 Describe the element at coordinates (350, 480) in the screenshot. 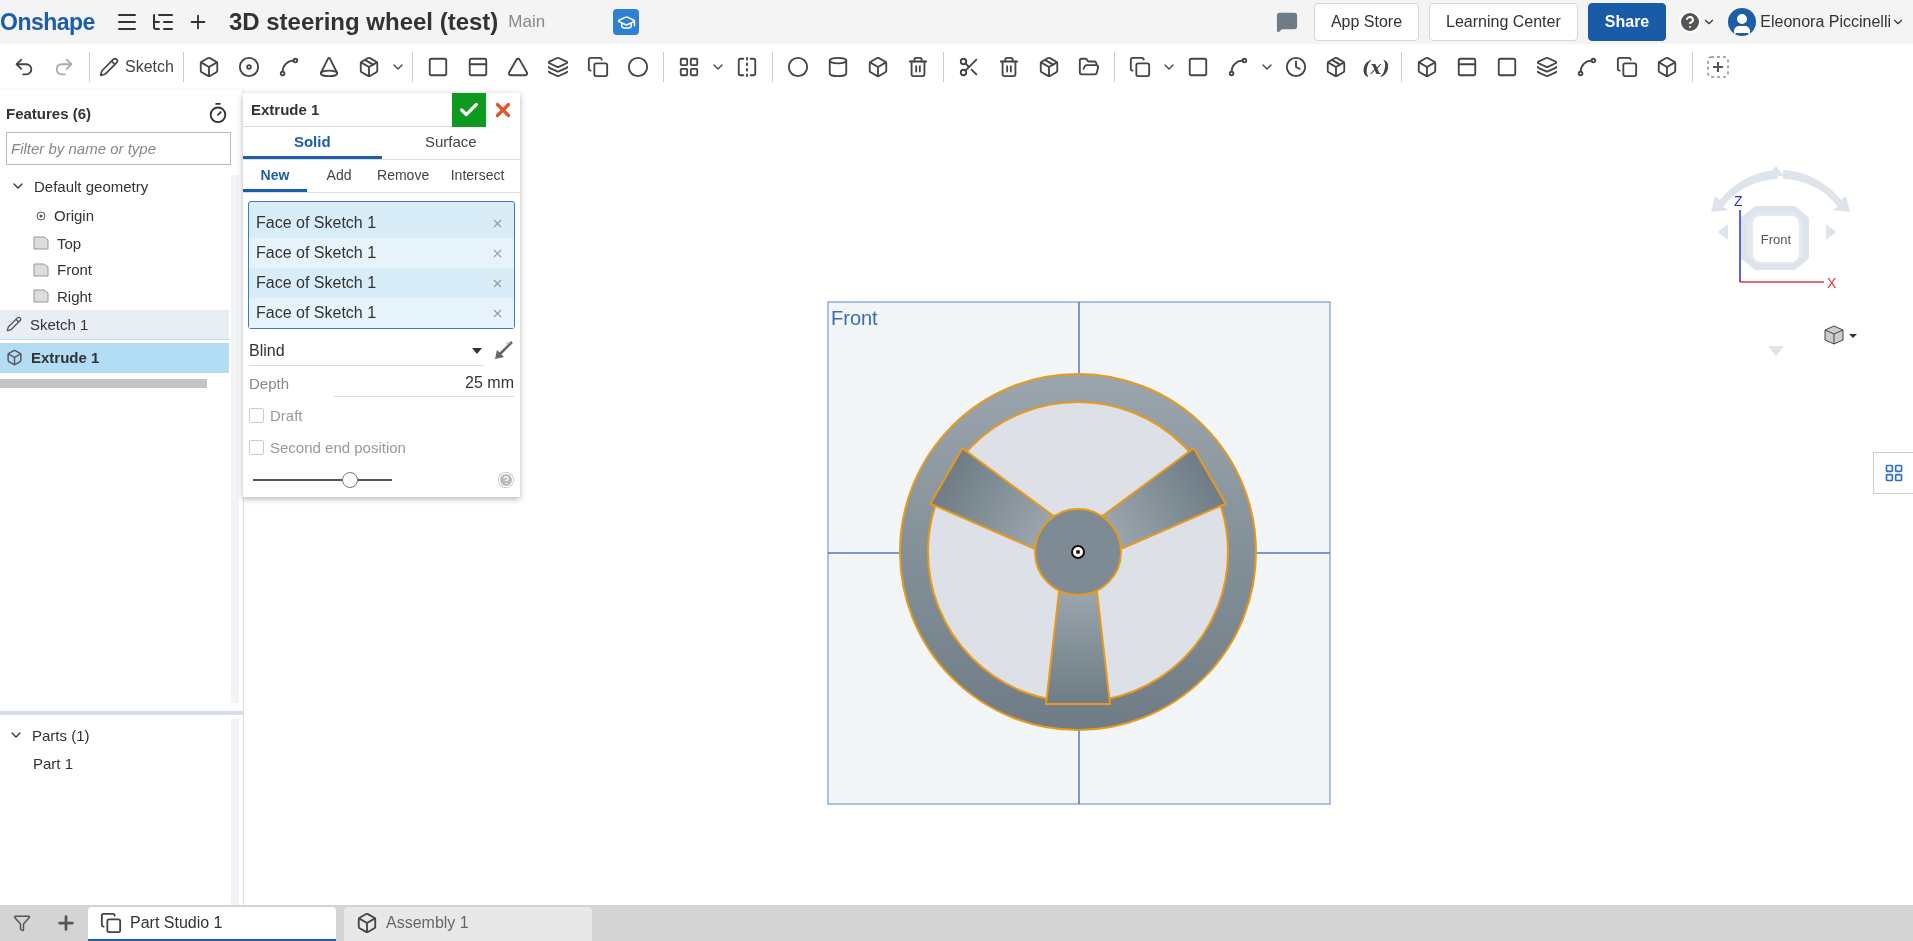

I see `slider-thumb` at that location.